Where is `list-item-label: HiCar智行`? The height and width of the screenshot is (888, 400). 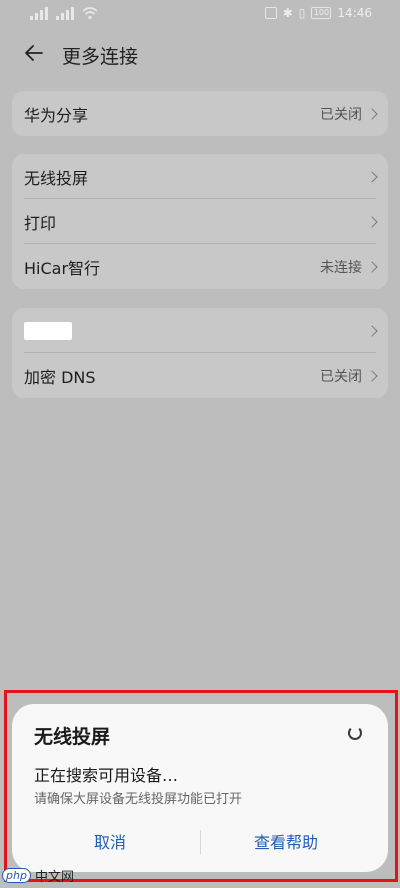 list-item-label: HiCar智行 is located at coordinates (62, 268).